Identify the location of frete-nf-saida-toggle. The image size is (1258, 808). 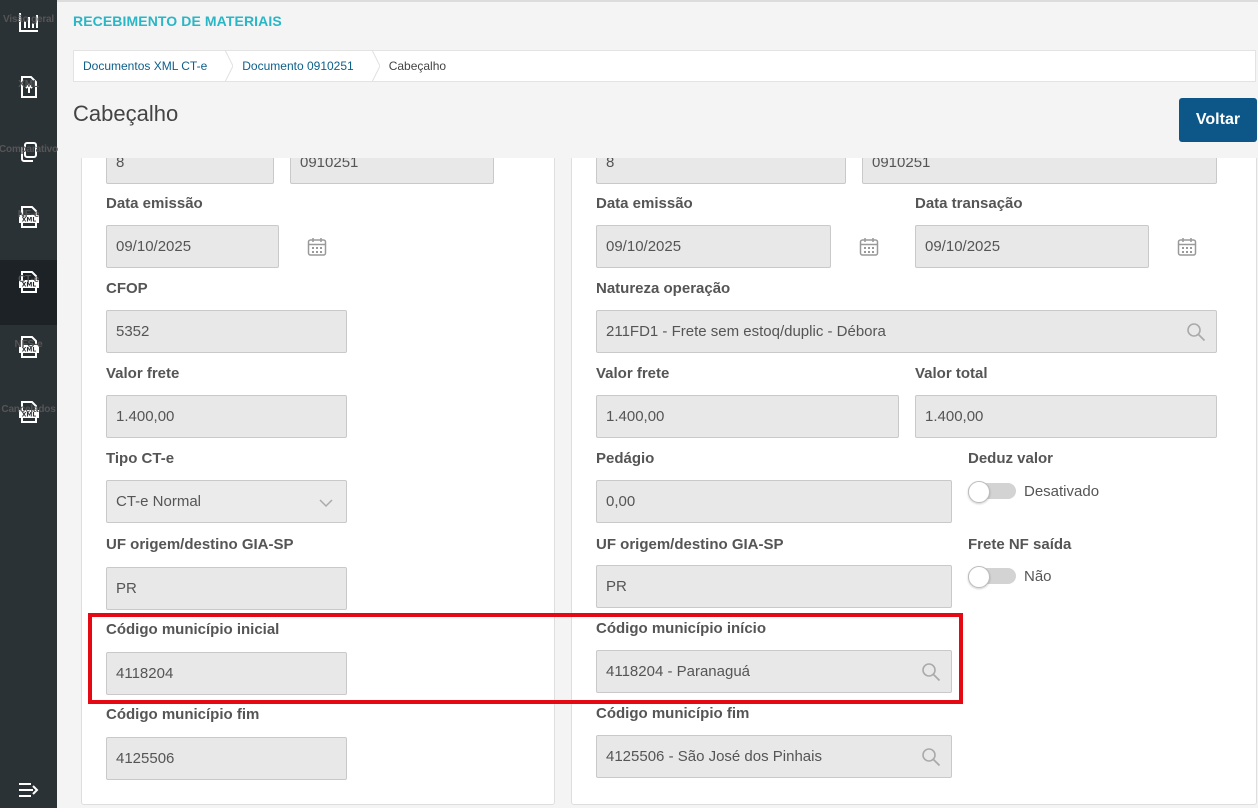
(992, 577).